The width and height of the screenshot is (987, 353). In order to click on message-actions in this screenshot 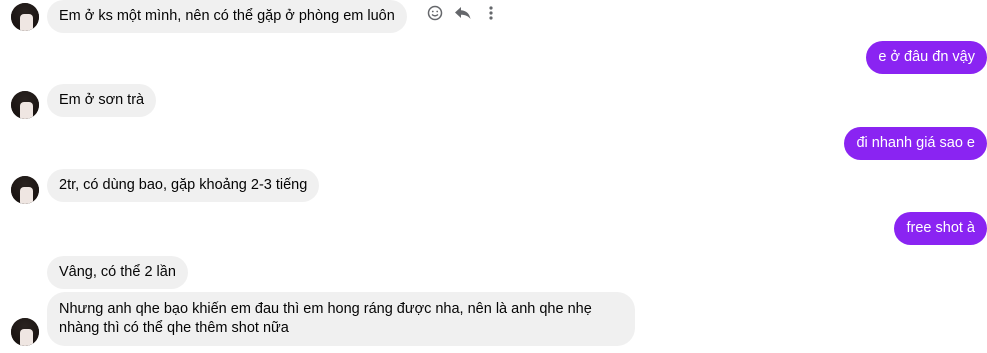, I will do `click(463, 13)`.